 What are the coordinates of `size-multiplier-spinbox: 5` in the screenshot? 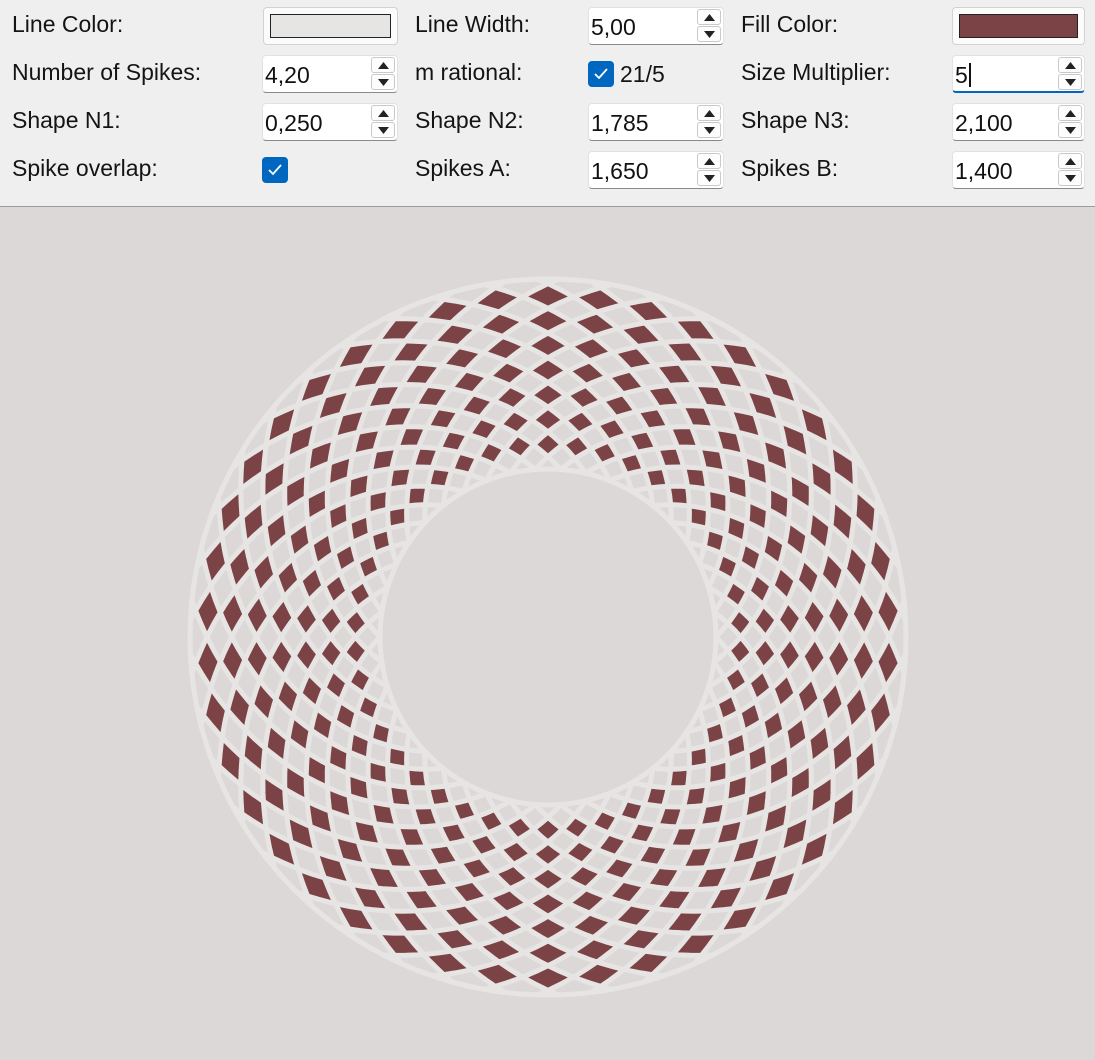 It's located at (1018, 74).